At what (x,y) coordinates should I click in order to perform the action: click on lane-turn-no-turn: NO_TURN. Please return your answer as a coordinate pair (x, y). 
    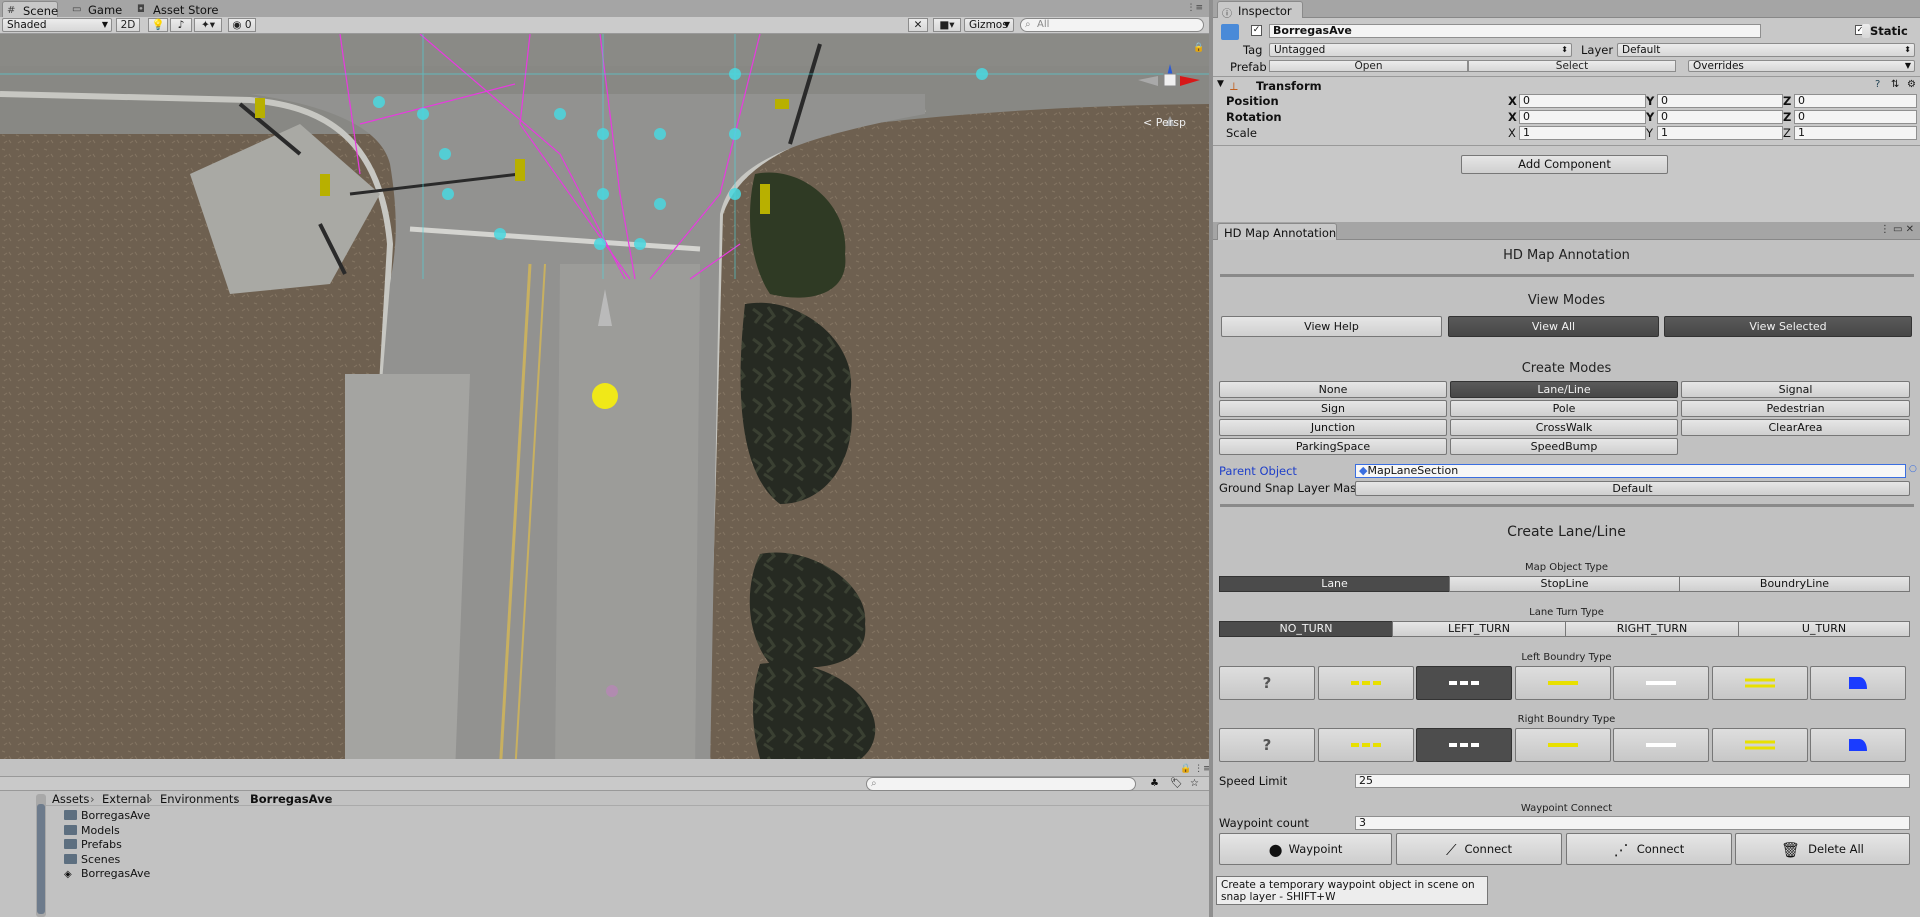
    Looking at the image, I should click on (1306, 629).